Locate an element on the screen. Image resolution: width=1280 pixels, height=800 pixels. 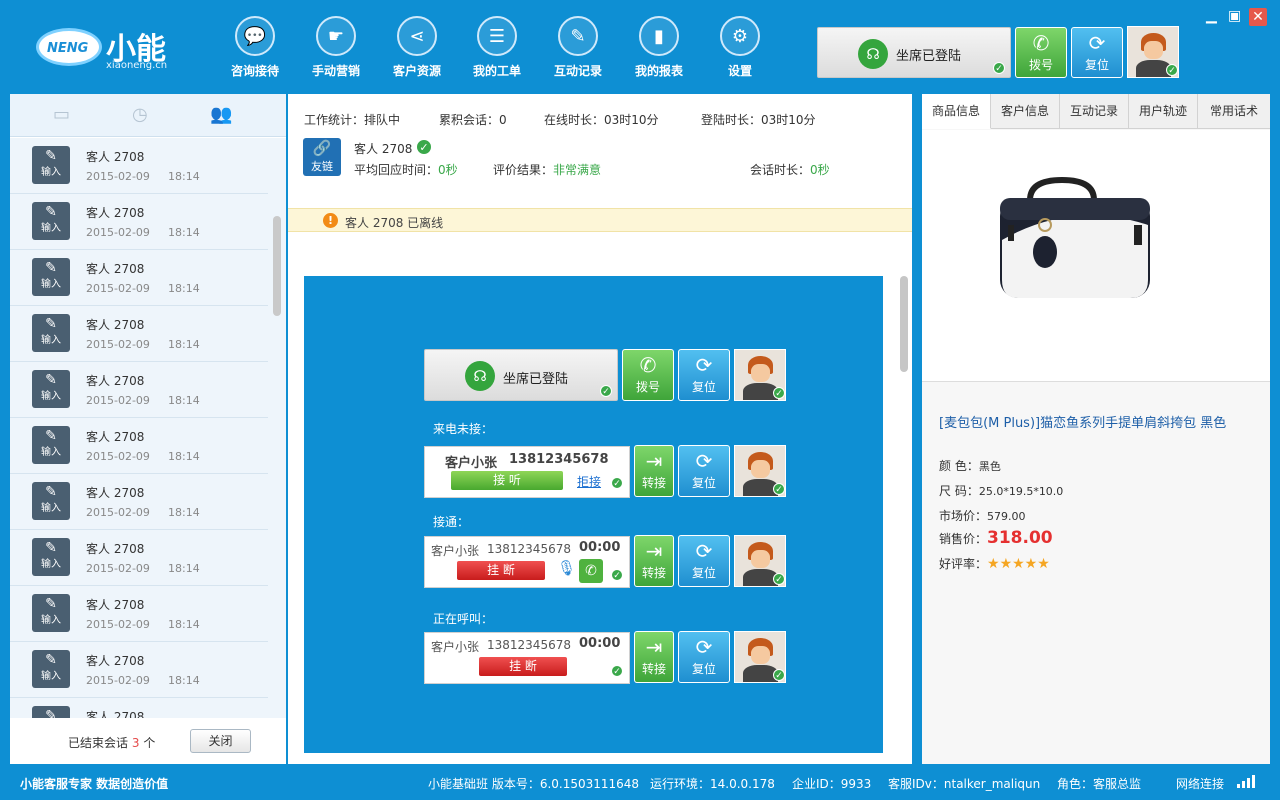
tab-customer: 客户信息 is located at coordinates (1025, 111).